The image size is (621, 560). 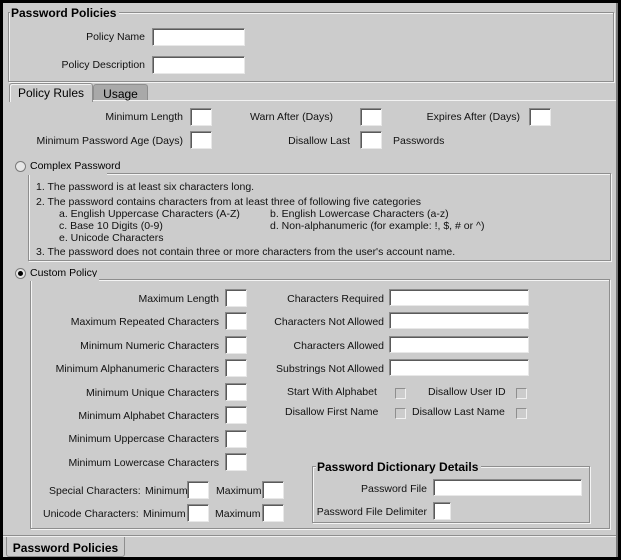 I want to click on min-password-age-label: Minimum Password Age (Days), so click(x=109, y=141).